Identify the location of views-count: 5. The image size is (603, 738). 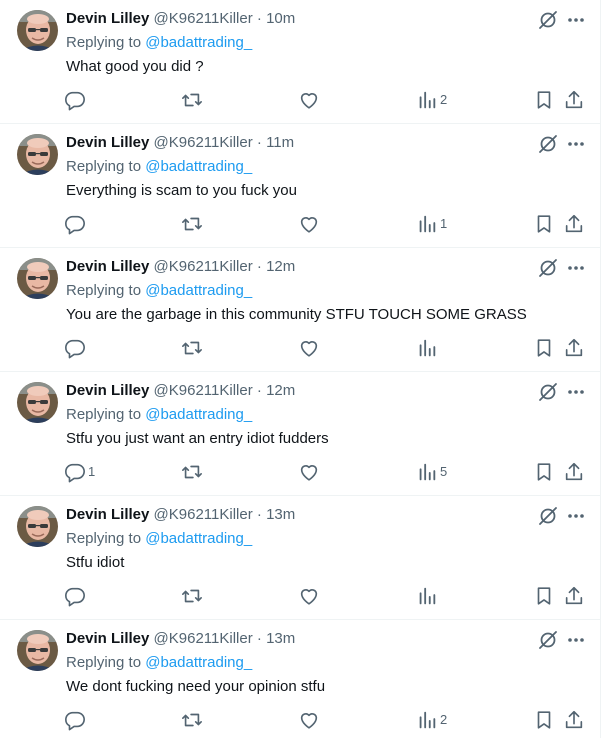
(444, 471).